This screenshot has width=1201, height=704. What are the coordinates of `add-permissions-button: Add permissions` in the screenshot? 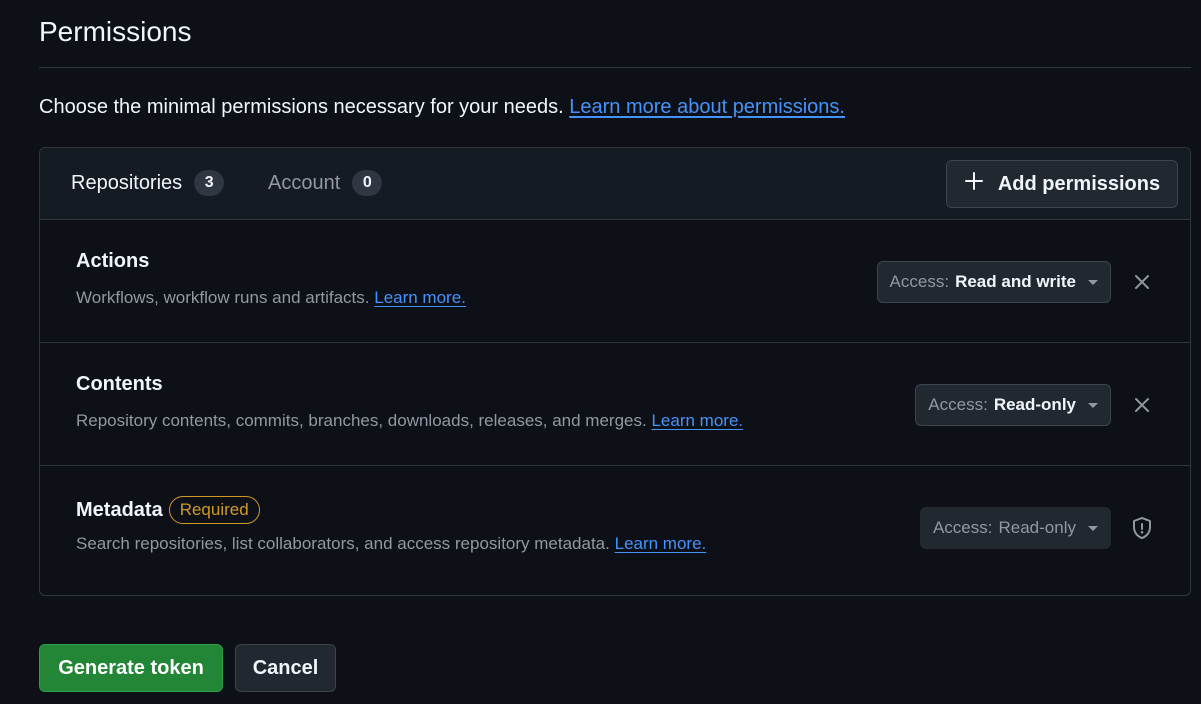 It's located at (1062, 184).